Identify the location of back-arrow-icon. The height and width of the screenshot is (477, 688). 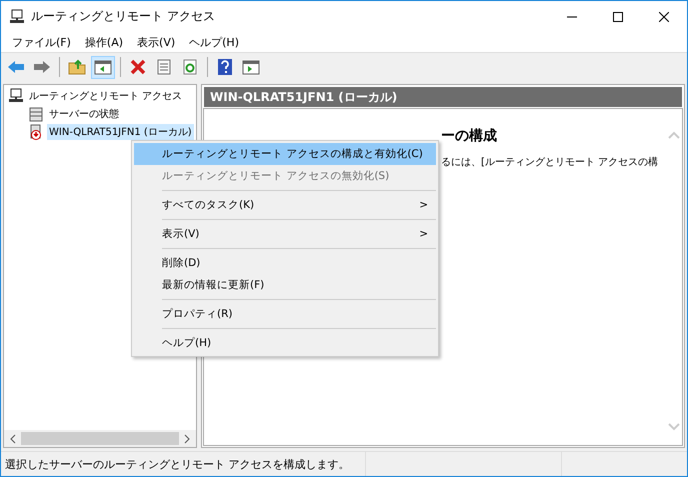
(16, 67).